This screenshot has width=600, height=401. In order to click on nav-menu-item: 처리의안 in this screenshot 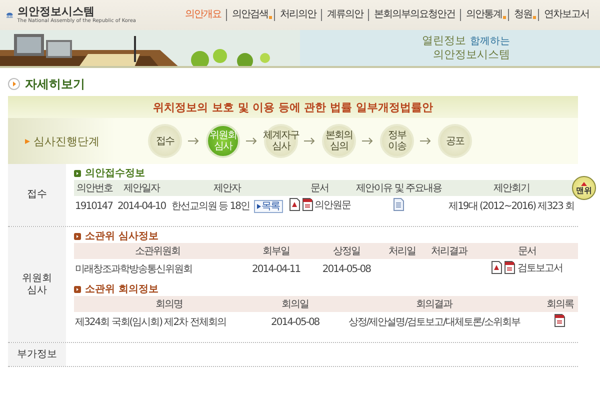, I will do `click(298, 15)`.